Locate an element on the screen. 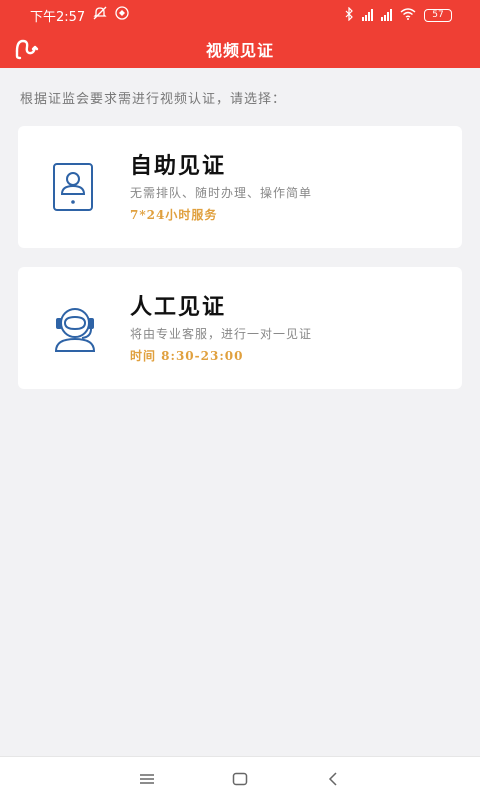 Image resolution: width=480 pixels, height=800 pixels. back-icon is located at coordinates (27, 49).